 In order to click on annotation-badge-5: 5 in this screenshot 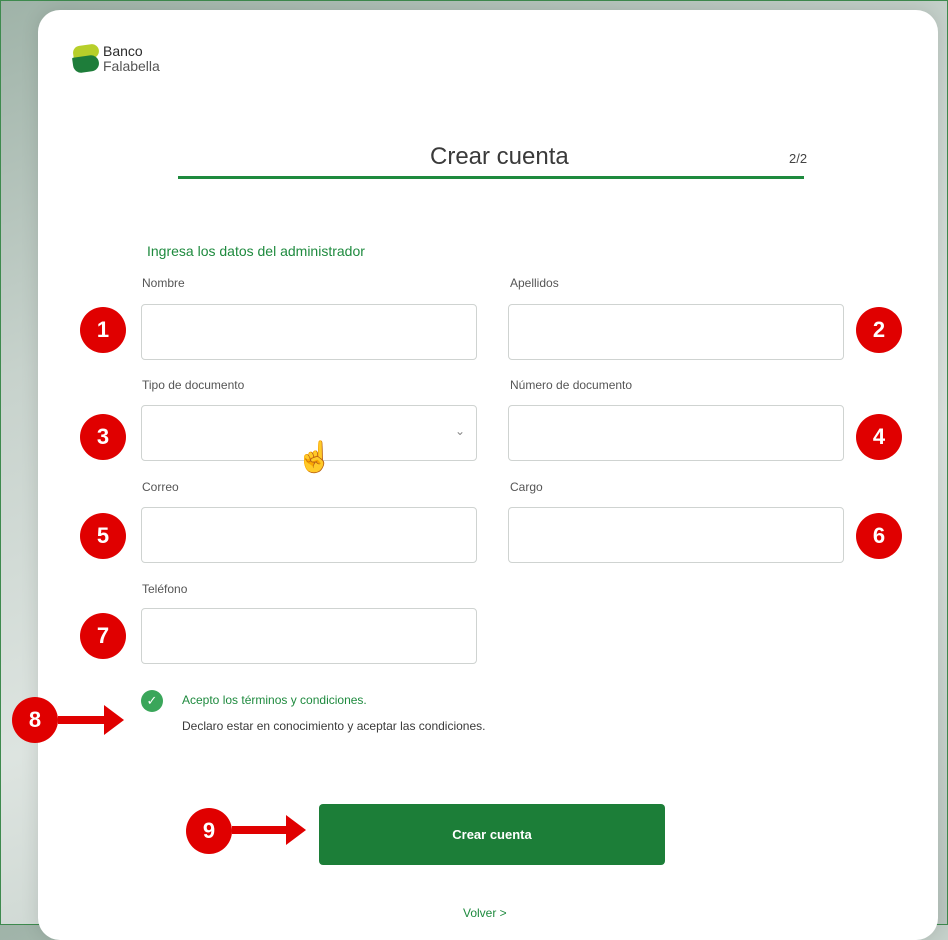, I will do `click(103, 536)`.